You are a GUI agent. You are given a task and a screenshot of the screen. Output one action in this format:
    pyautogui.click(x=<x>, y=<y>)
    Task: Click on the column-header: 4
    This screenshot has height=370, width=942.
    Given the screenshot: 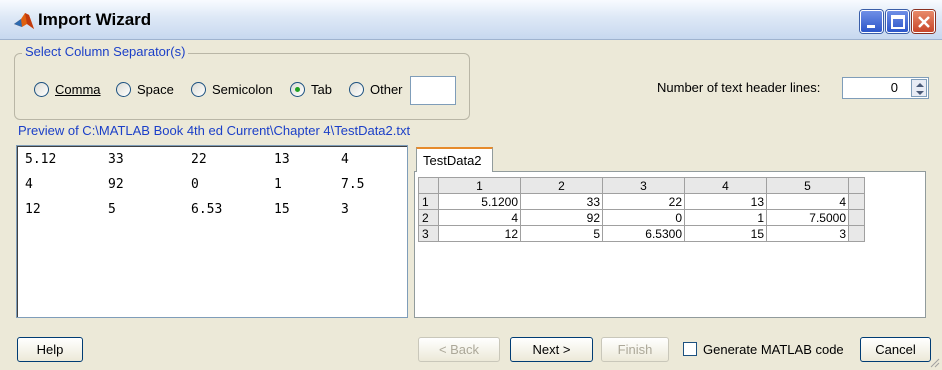 What is the action you would take?
    pyautogui.click(x=725, y=185)
    